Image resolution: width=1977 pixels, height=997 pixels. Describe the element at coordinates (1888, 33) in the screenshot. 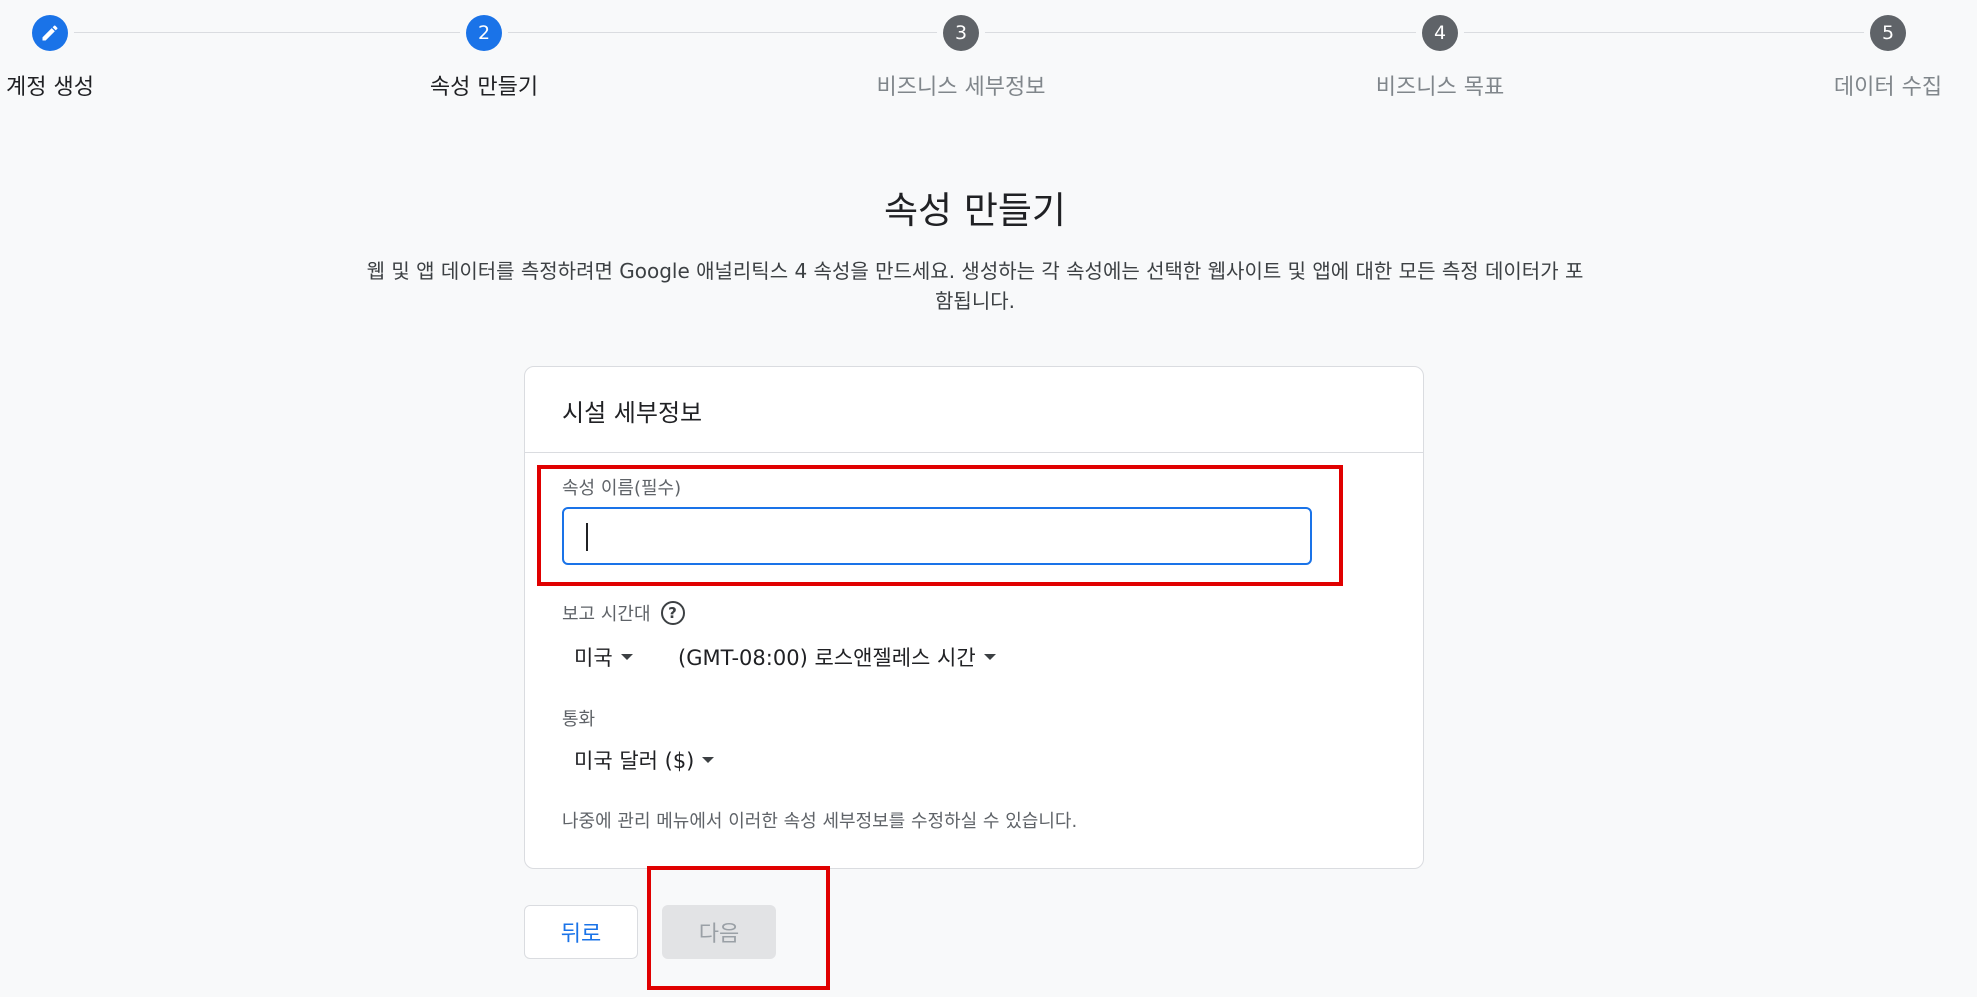

I see `step-number: 5` at that location.